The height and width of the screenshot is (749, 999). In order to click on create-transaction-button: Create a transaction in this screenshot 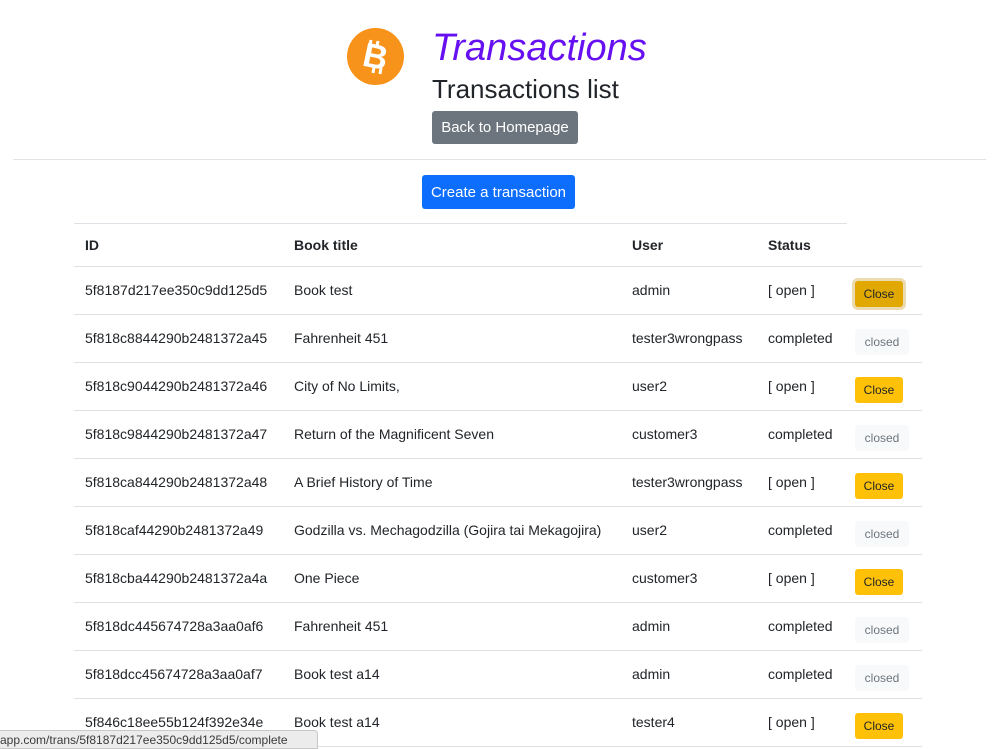, I will do `click(498, 192)`.